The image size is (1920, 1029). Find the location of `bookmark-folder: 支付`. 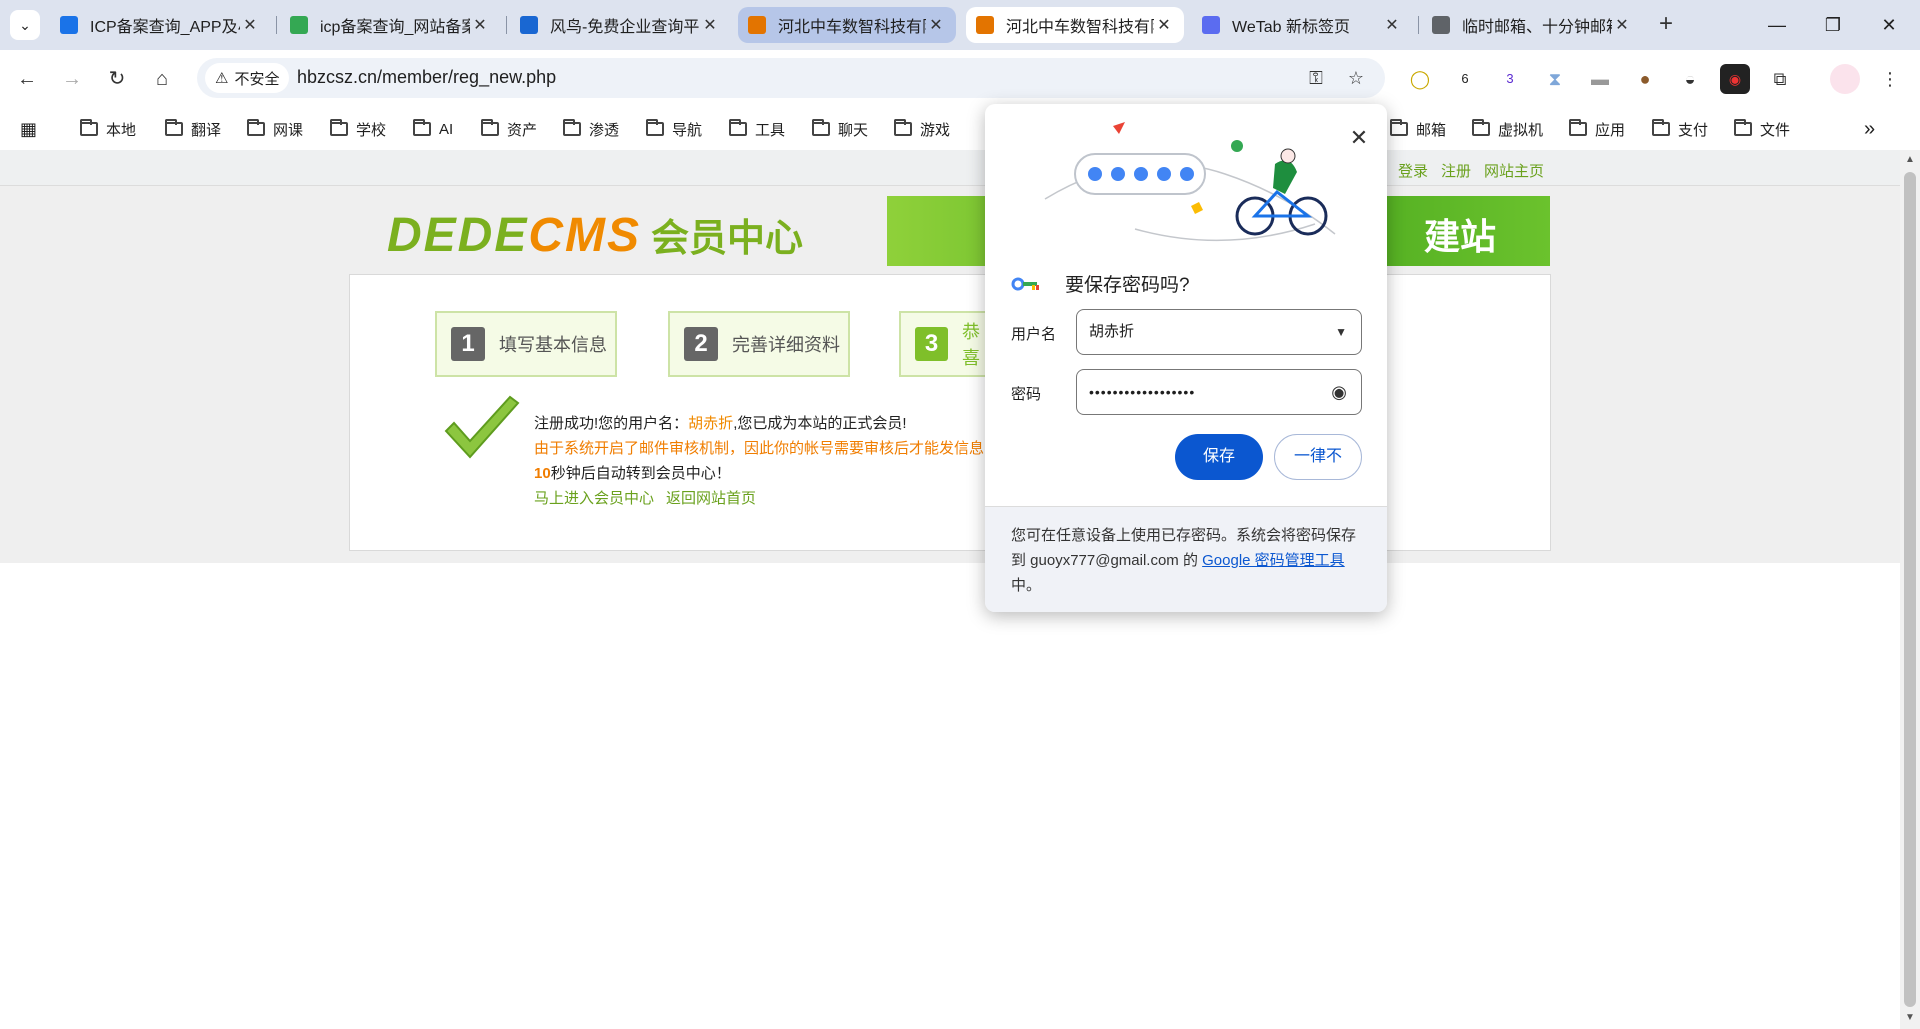

bookmark-folder: 支付 is located at coordinates (1680, 129).